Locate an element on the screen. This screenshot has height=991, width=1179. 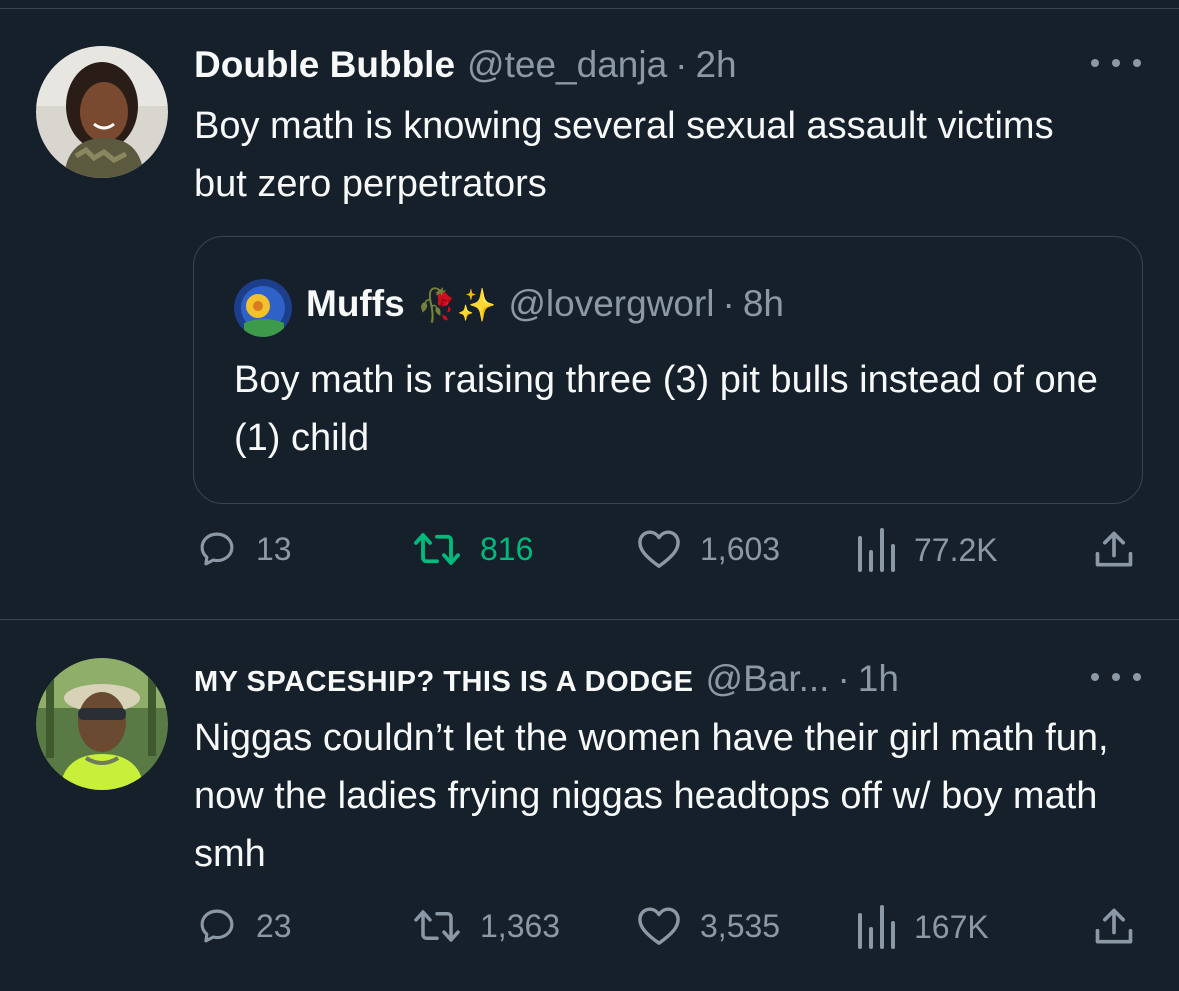
author-name: MY SPACESHIP? THIS IS A DODGE is located at coordinates (444, 682).